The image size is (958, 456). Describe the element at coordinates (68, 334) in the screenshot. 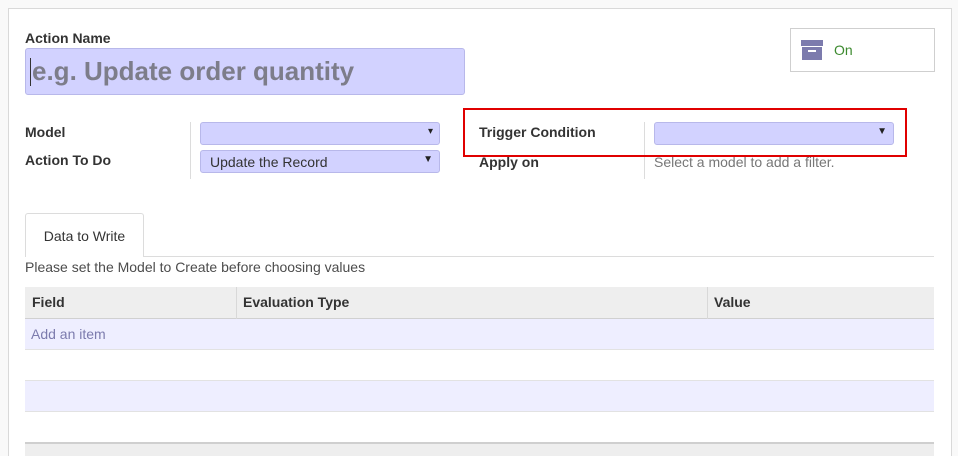

I see `add-item-link: Add an item` at that location.